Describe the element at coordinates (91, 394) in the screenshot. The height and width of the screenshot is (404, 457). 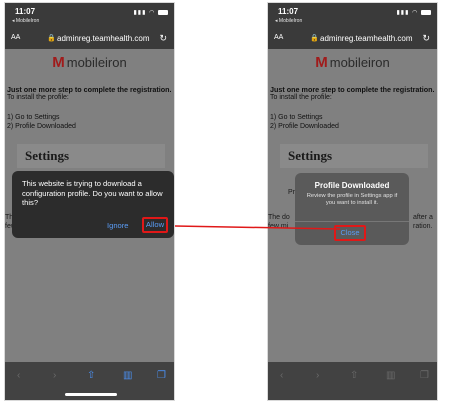
I see `home-indicator` at that location.